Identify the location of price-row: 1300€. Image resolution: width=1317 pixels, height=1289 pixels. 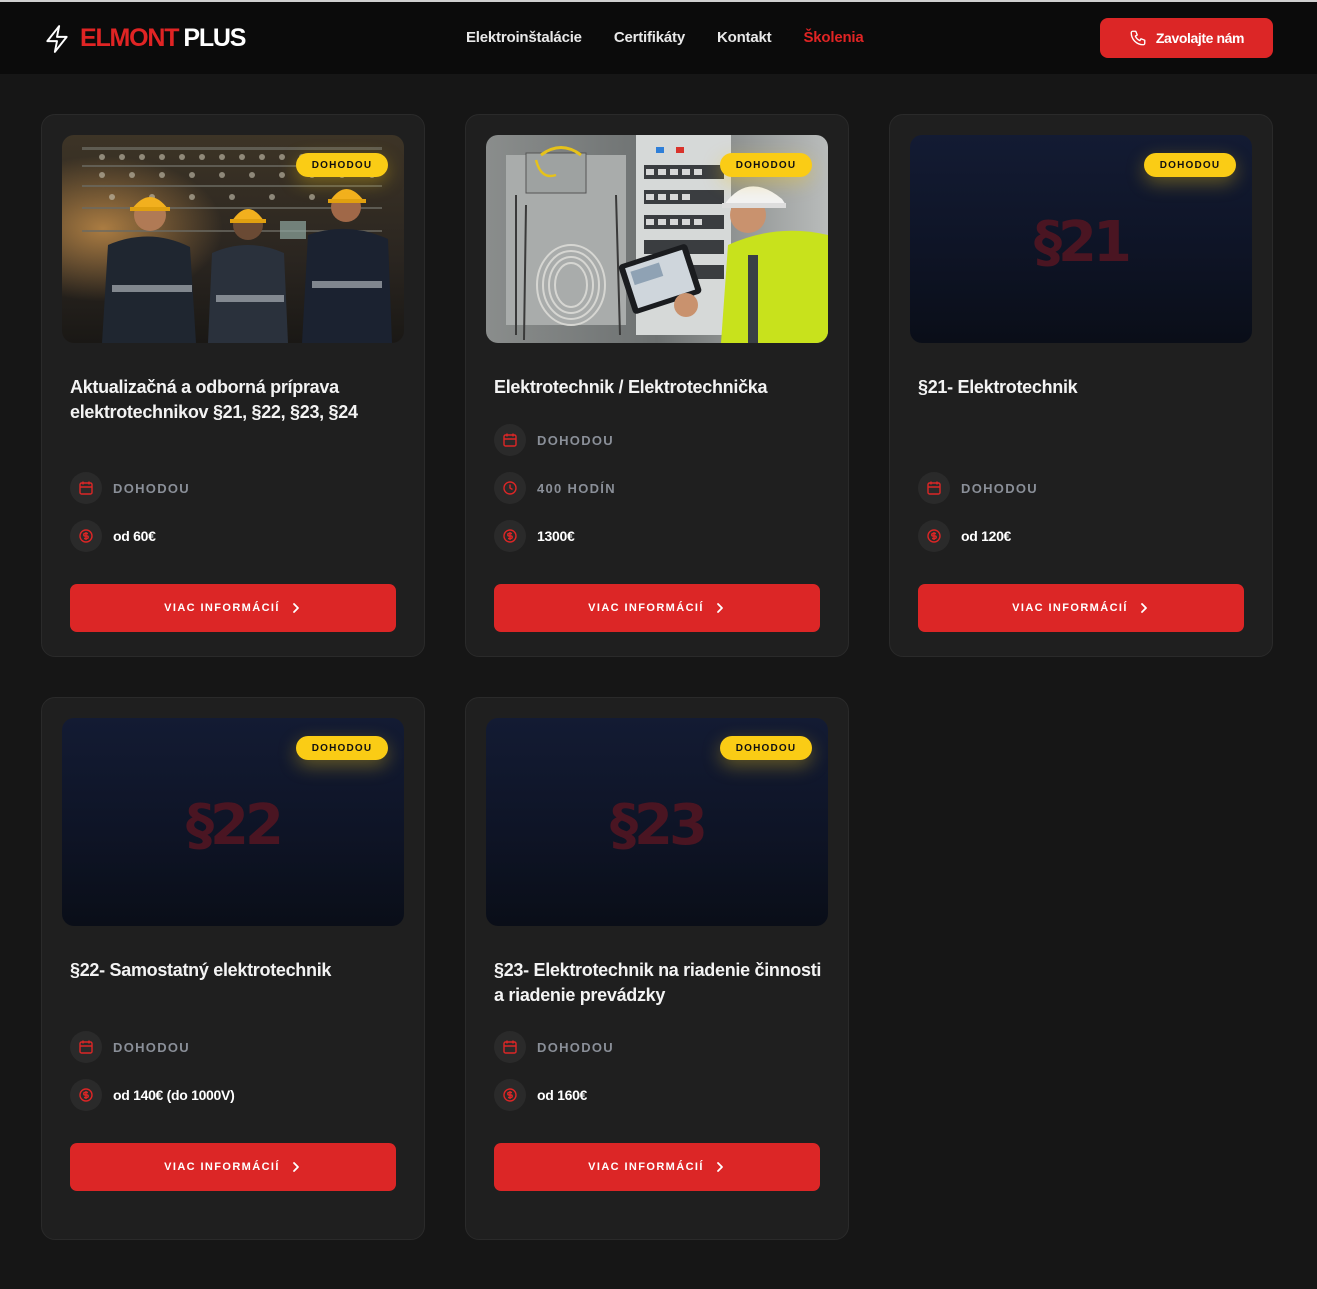
(534, 536).